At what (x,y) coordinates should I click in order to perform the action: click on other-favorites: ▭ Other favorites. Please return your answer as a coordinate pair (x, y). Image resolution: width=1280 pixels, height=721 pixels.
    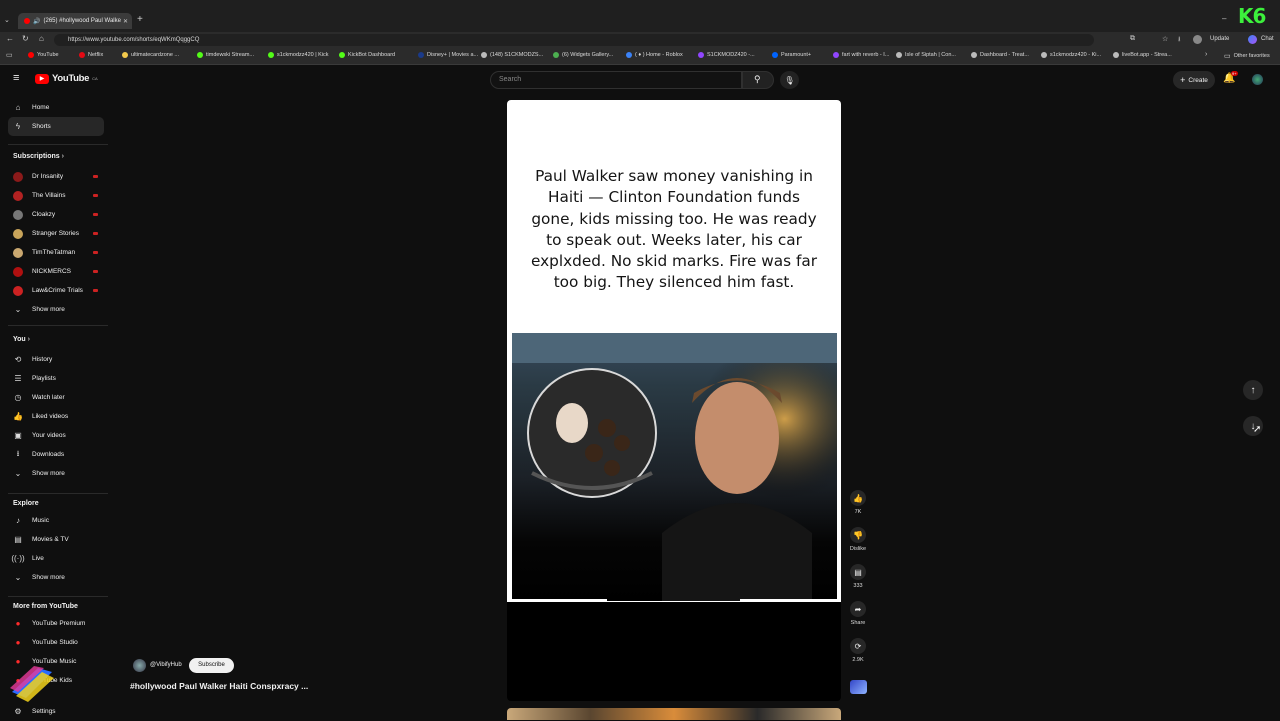
    Looking at the image, I should click on (1247, 56).